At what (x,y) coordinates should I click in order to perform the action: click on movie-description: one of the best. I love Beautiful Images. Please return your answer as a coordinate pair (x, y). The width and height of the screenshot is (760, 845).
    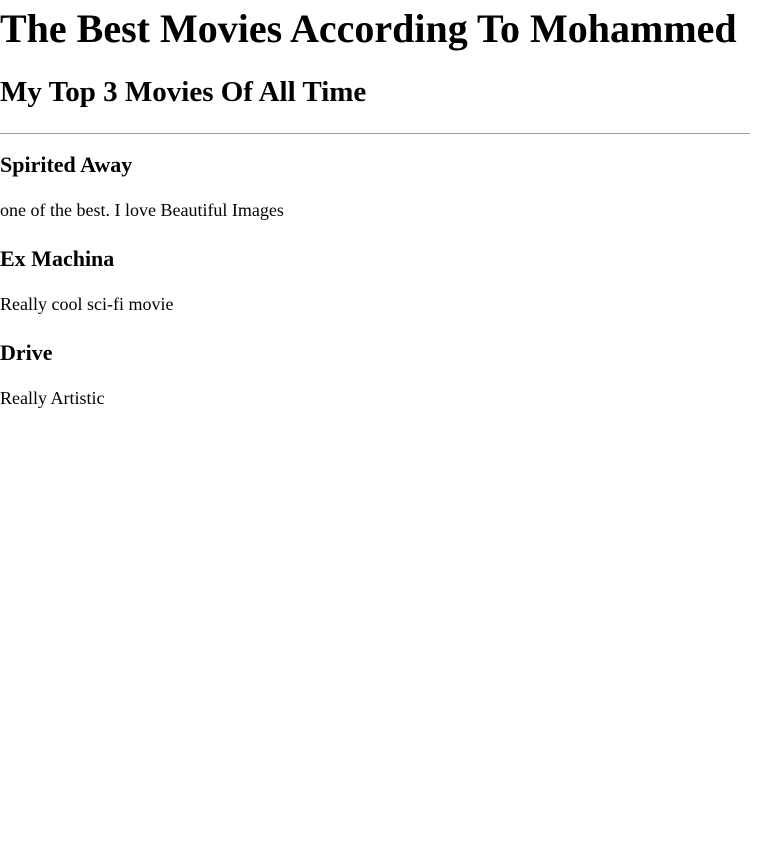
    Looking at the image, I should click on (142, 210).